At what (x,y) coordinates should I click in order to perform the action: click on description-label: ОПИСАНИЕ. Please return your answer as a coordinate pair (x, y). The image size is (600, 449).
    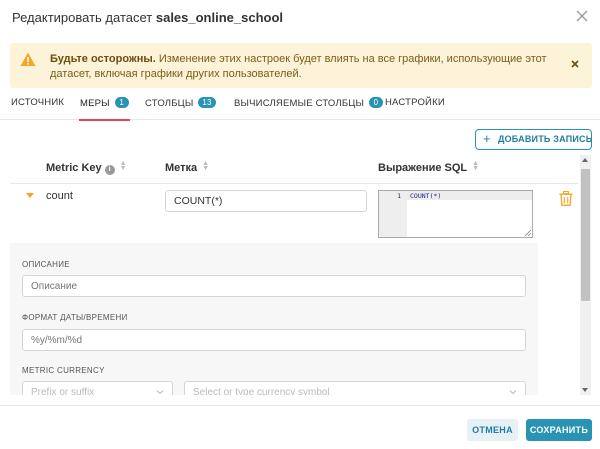
    Looking at the image, I should click on (46, 264).